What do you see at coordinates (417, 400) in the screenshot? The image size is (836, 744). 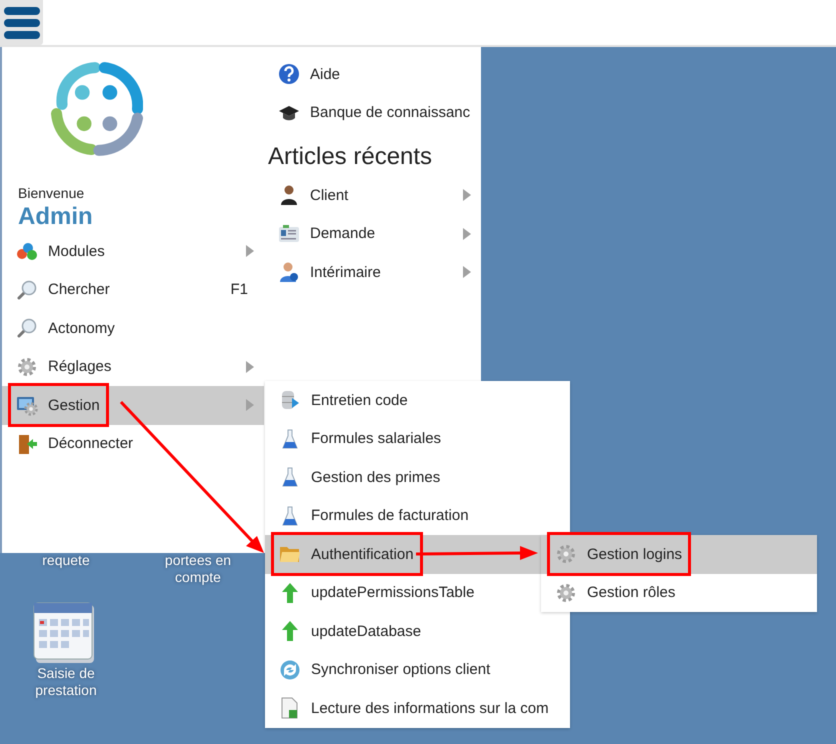 I see `menu-item: Entretien code` at bounding box center [417, 400].